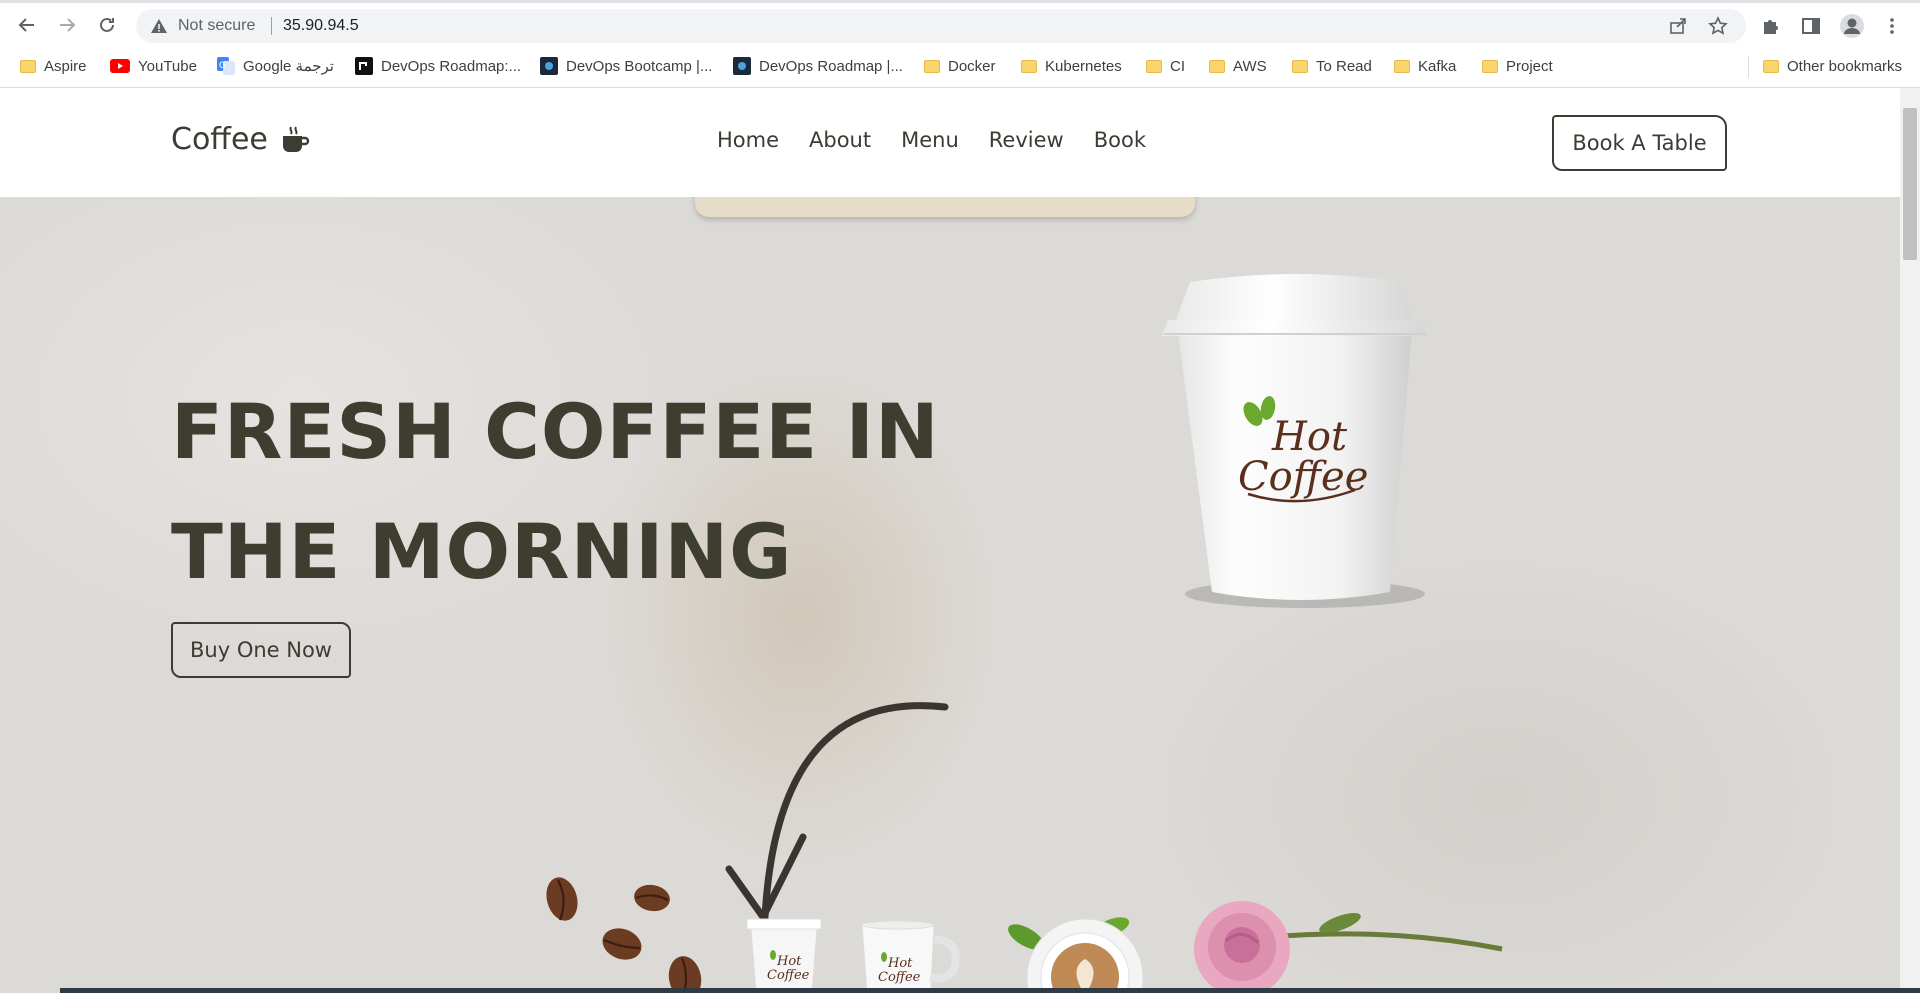  I want to click on buy-one-now-button: Buy One Now, so click(261, 650).